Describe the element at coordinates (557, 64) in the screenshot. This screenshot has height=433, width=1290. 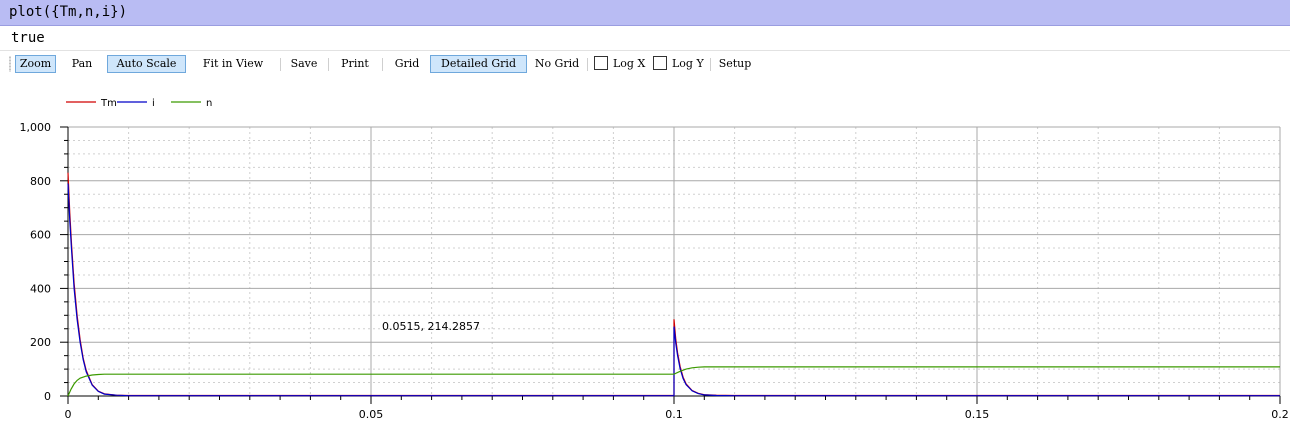
I see `no-grid-button: No Grid` at that location.